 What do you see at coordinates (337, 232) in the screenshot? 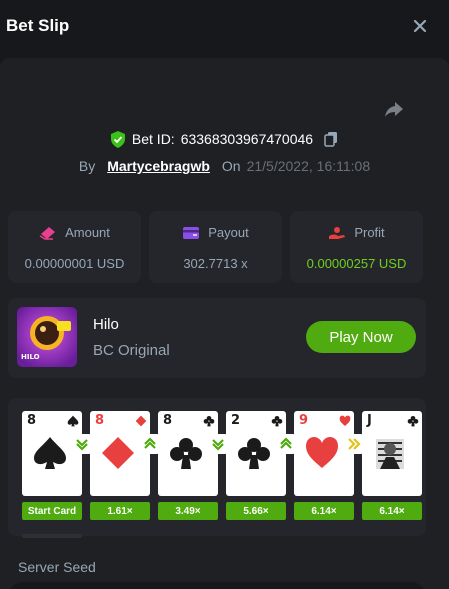
I see `profit-icon` at bounding box center [337, 232].